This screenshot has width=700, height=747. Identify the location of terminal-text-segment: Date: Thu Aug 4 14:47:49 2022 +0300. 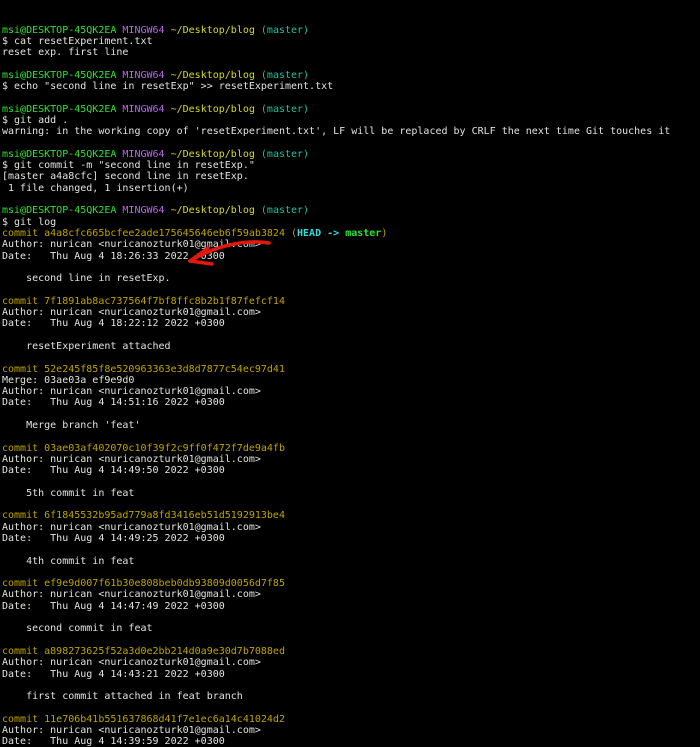
(113, 606).